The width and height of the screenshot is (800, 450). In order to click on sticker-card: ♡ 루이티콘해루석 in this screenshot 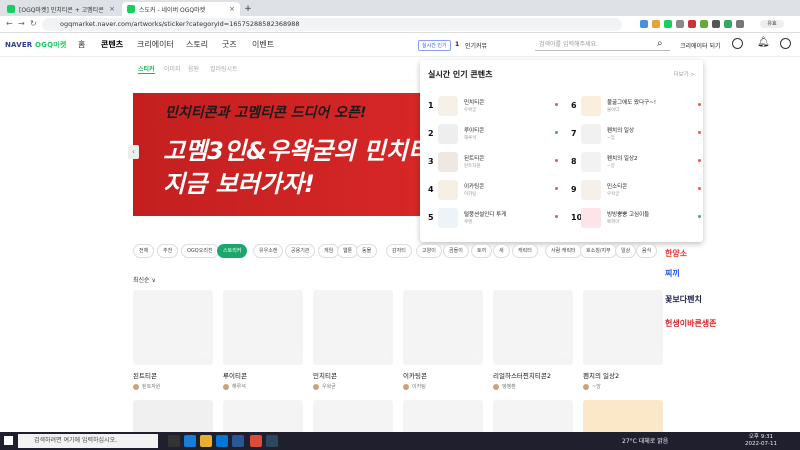, I will do `click(263, 340)`.